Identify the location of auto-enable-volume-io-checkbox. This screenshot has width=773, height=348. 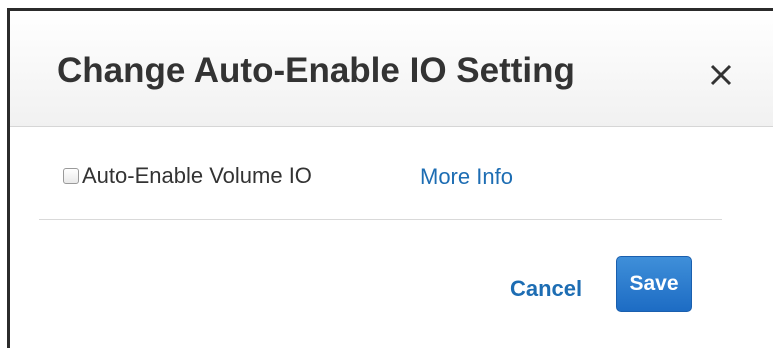
(71, 176).